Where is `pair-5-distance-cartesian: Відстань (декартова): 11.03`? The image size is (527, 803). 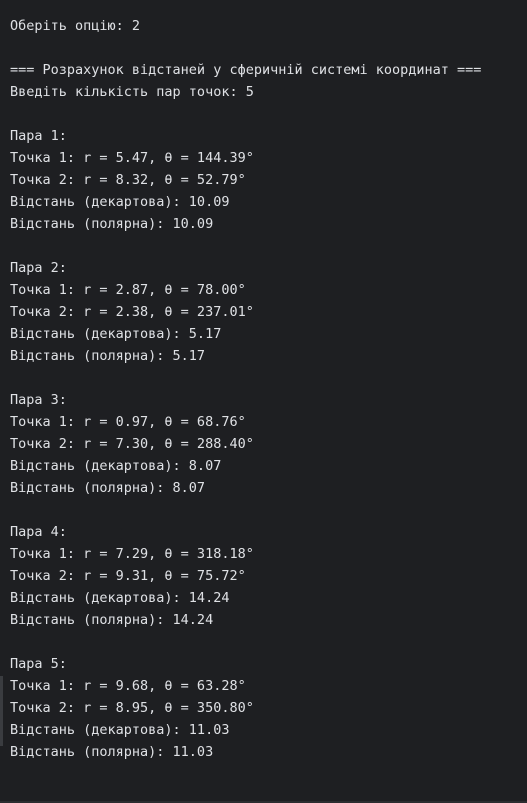
pair-5-distance-cartesian: Відстань (декартова): 11.03 is located at coordinates (120, 730).